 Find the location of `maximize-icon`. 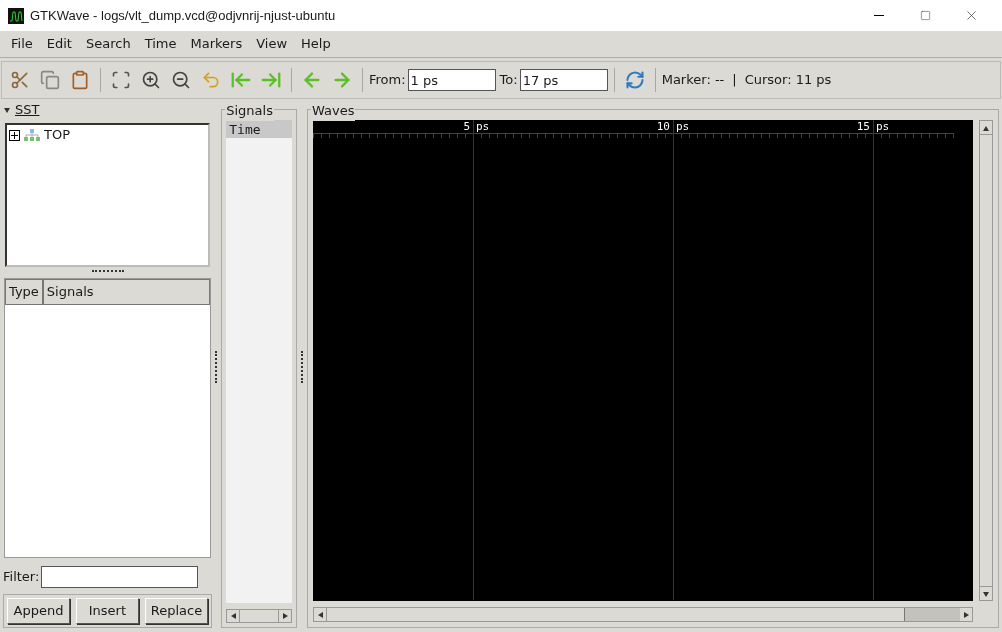

maximize-icon is located at coordinates (925, 15).